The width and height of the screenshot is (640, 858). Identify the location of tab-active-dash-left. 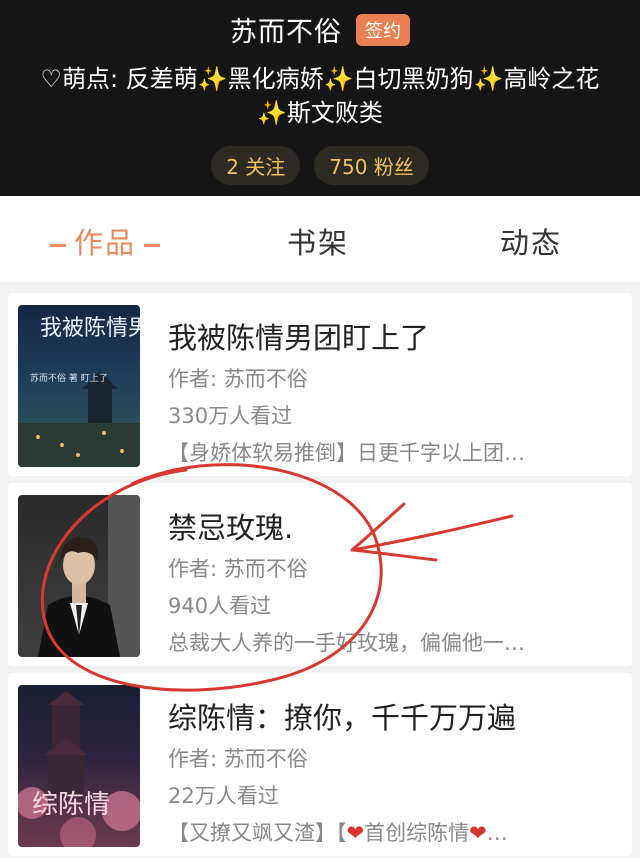
(58, 245).